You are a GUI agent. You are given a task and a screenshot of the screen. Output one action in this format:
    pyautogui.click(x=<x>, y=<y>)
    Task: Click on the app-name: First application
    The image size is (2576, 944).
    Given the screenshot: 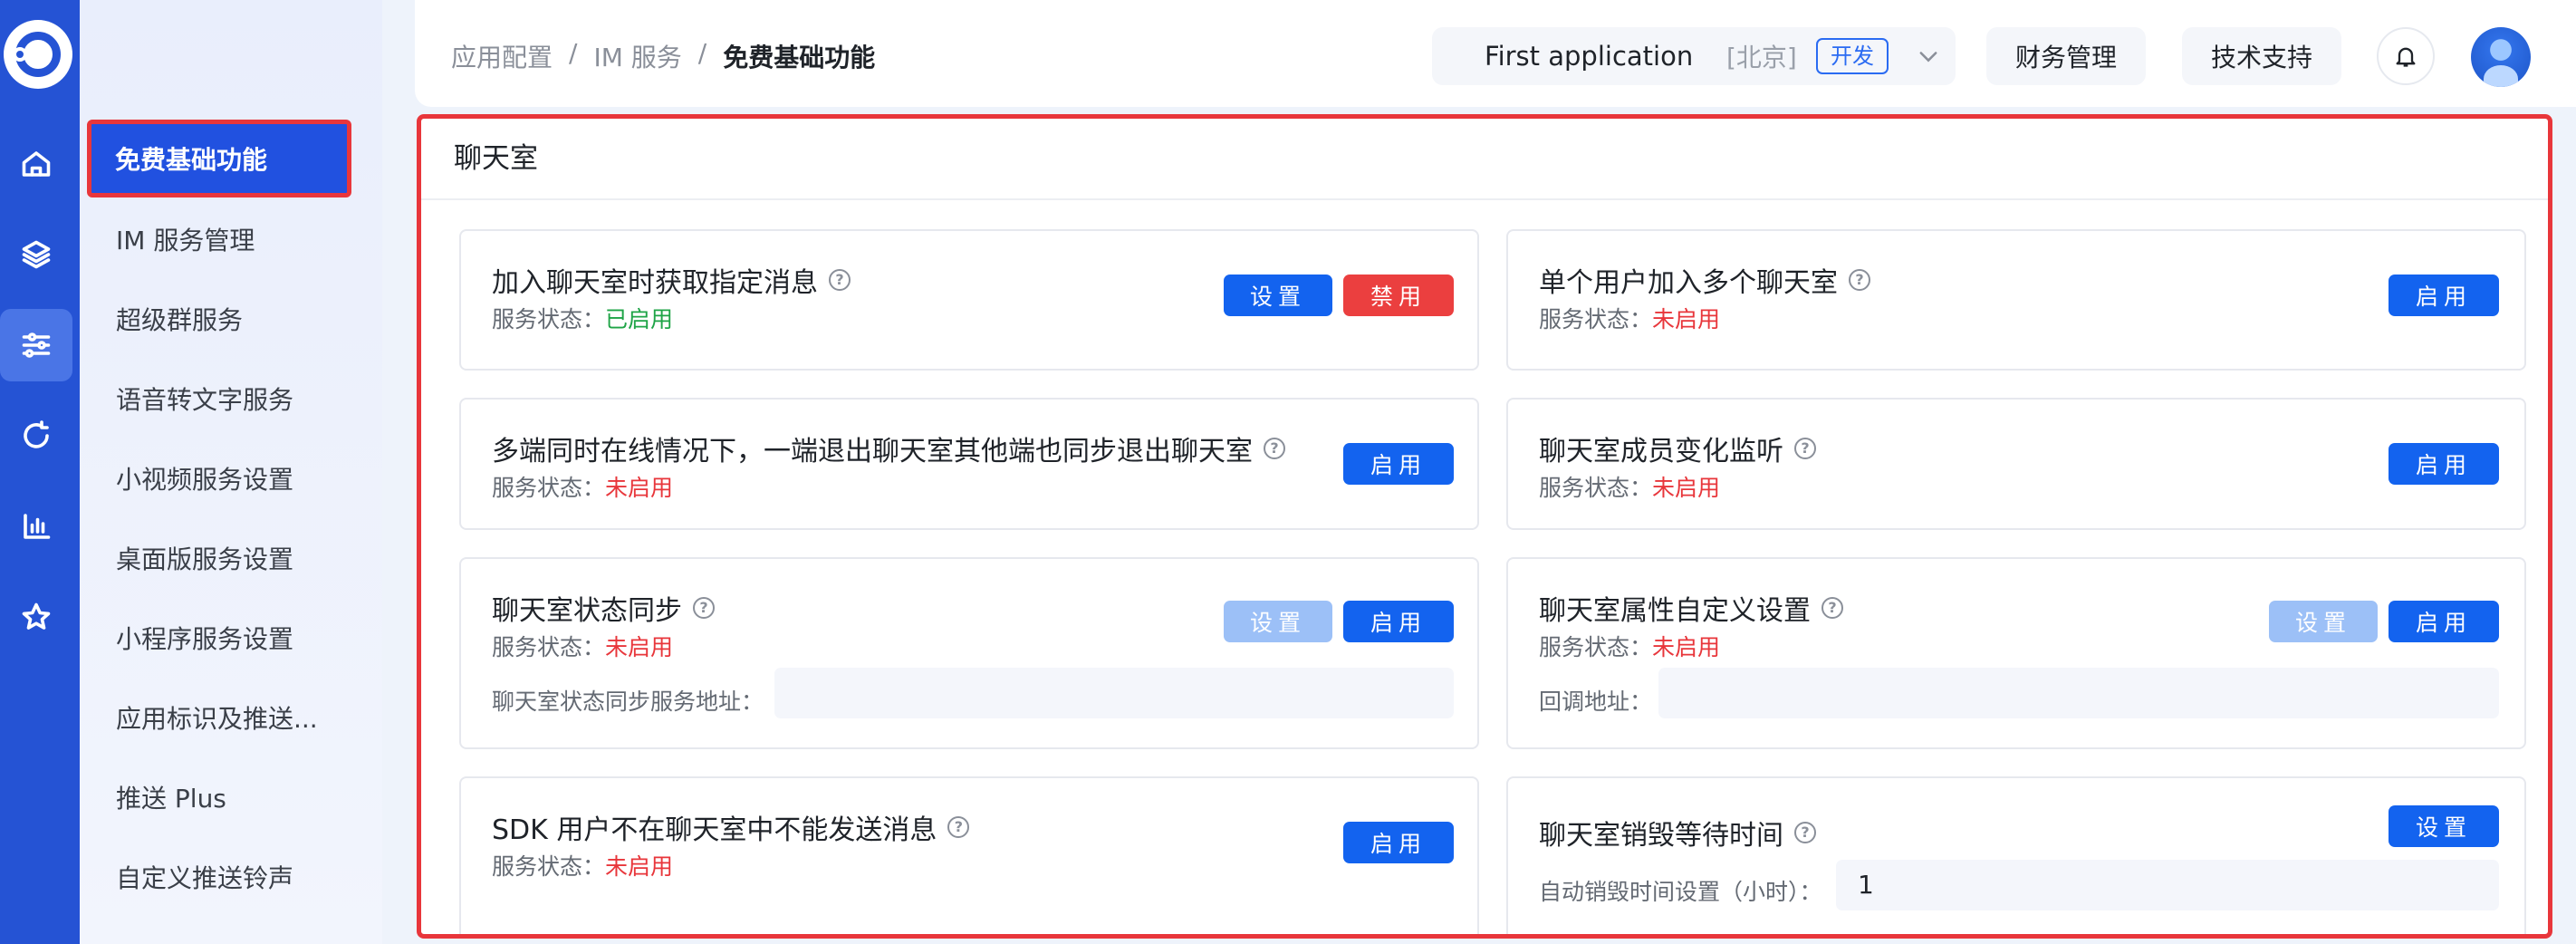 What is the action you would take?
    pyautogui.click(x=1589, y=57)
    